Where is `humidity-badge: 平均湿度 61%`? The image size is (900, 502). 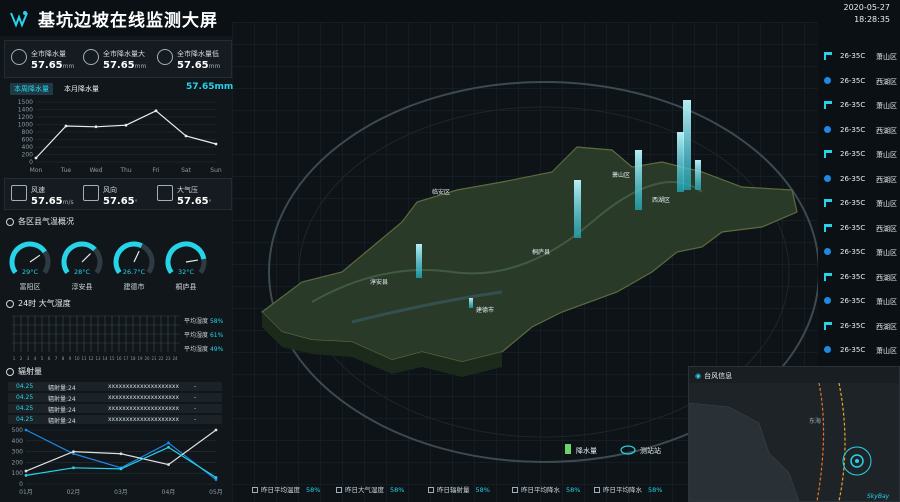
humidity-badge: 平均湿度 61% is located at coordinates (204, 335).